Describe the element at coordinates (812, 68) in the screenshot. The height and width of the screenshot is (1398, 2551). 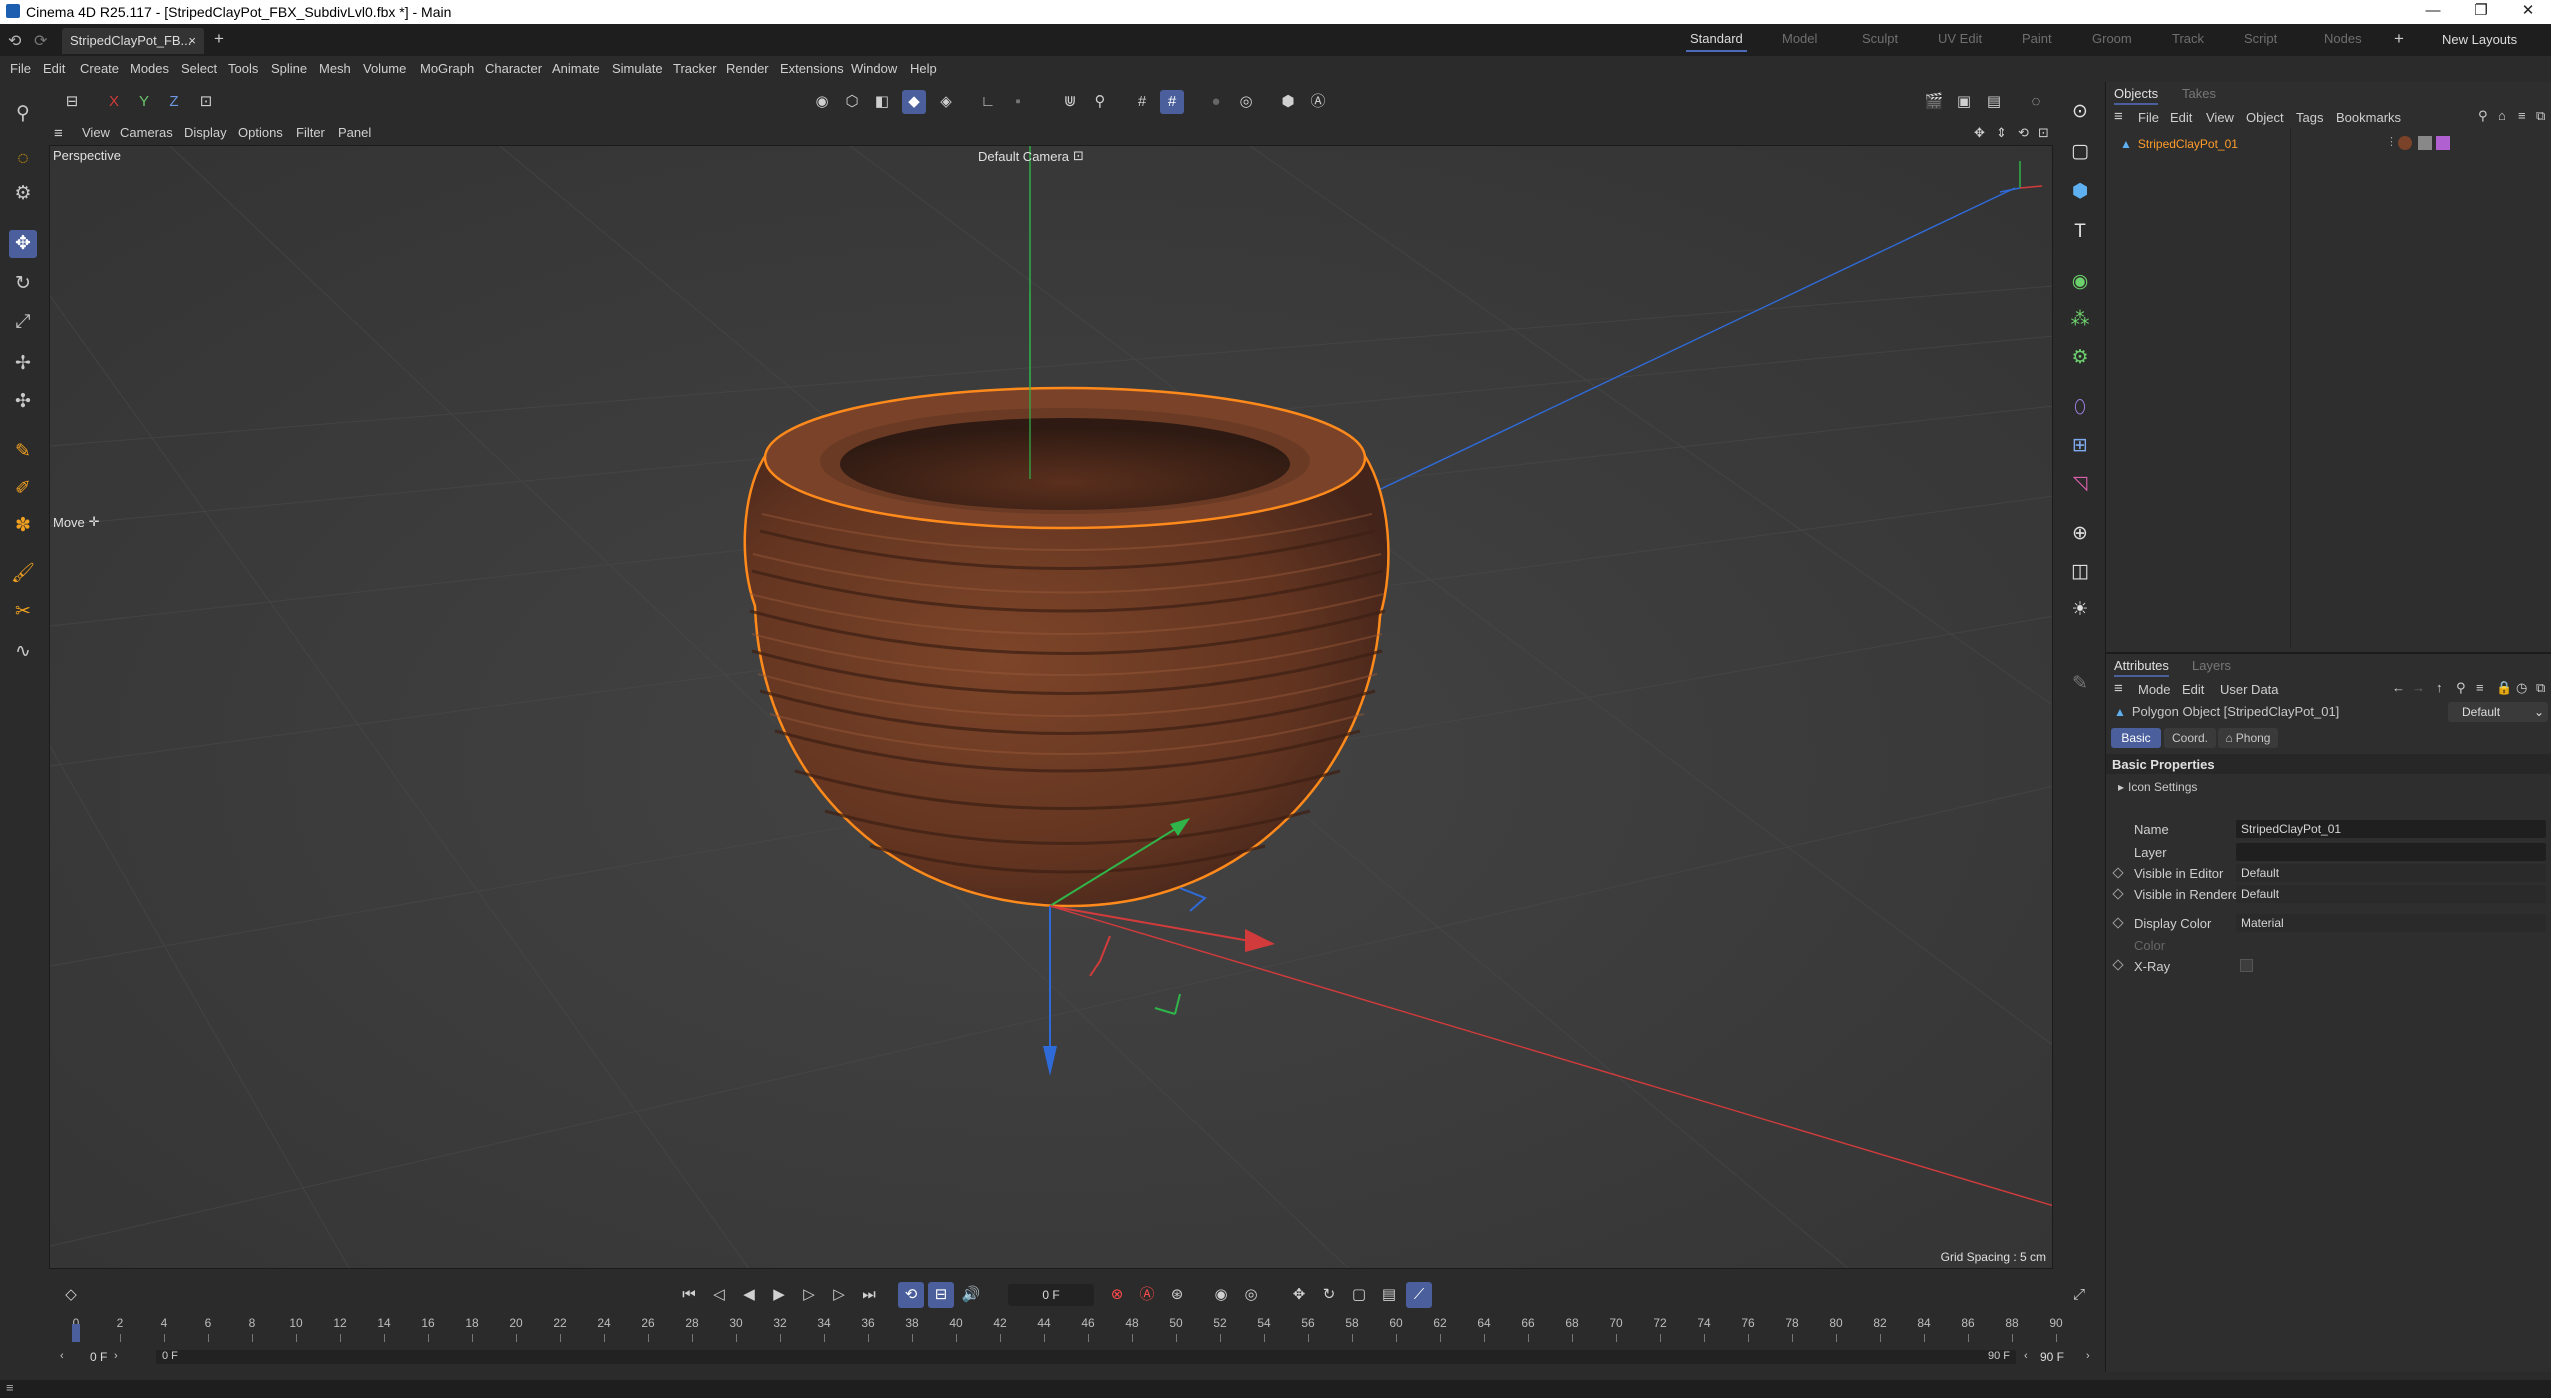
I see `menu-extensions: Extensions` at that location.